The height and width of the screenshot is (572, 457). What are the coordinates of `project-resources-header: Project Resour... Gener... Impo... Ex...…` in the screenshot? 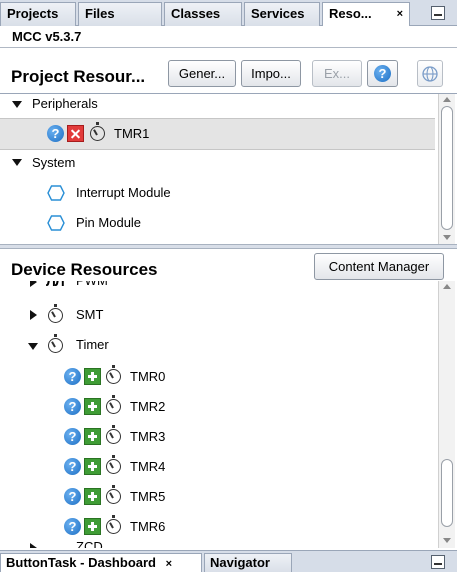 It's located at (228, 71).